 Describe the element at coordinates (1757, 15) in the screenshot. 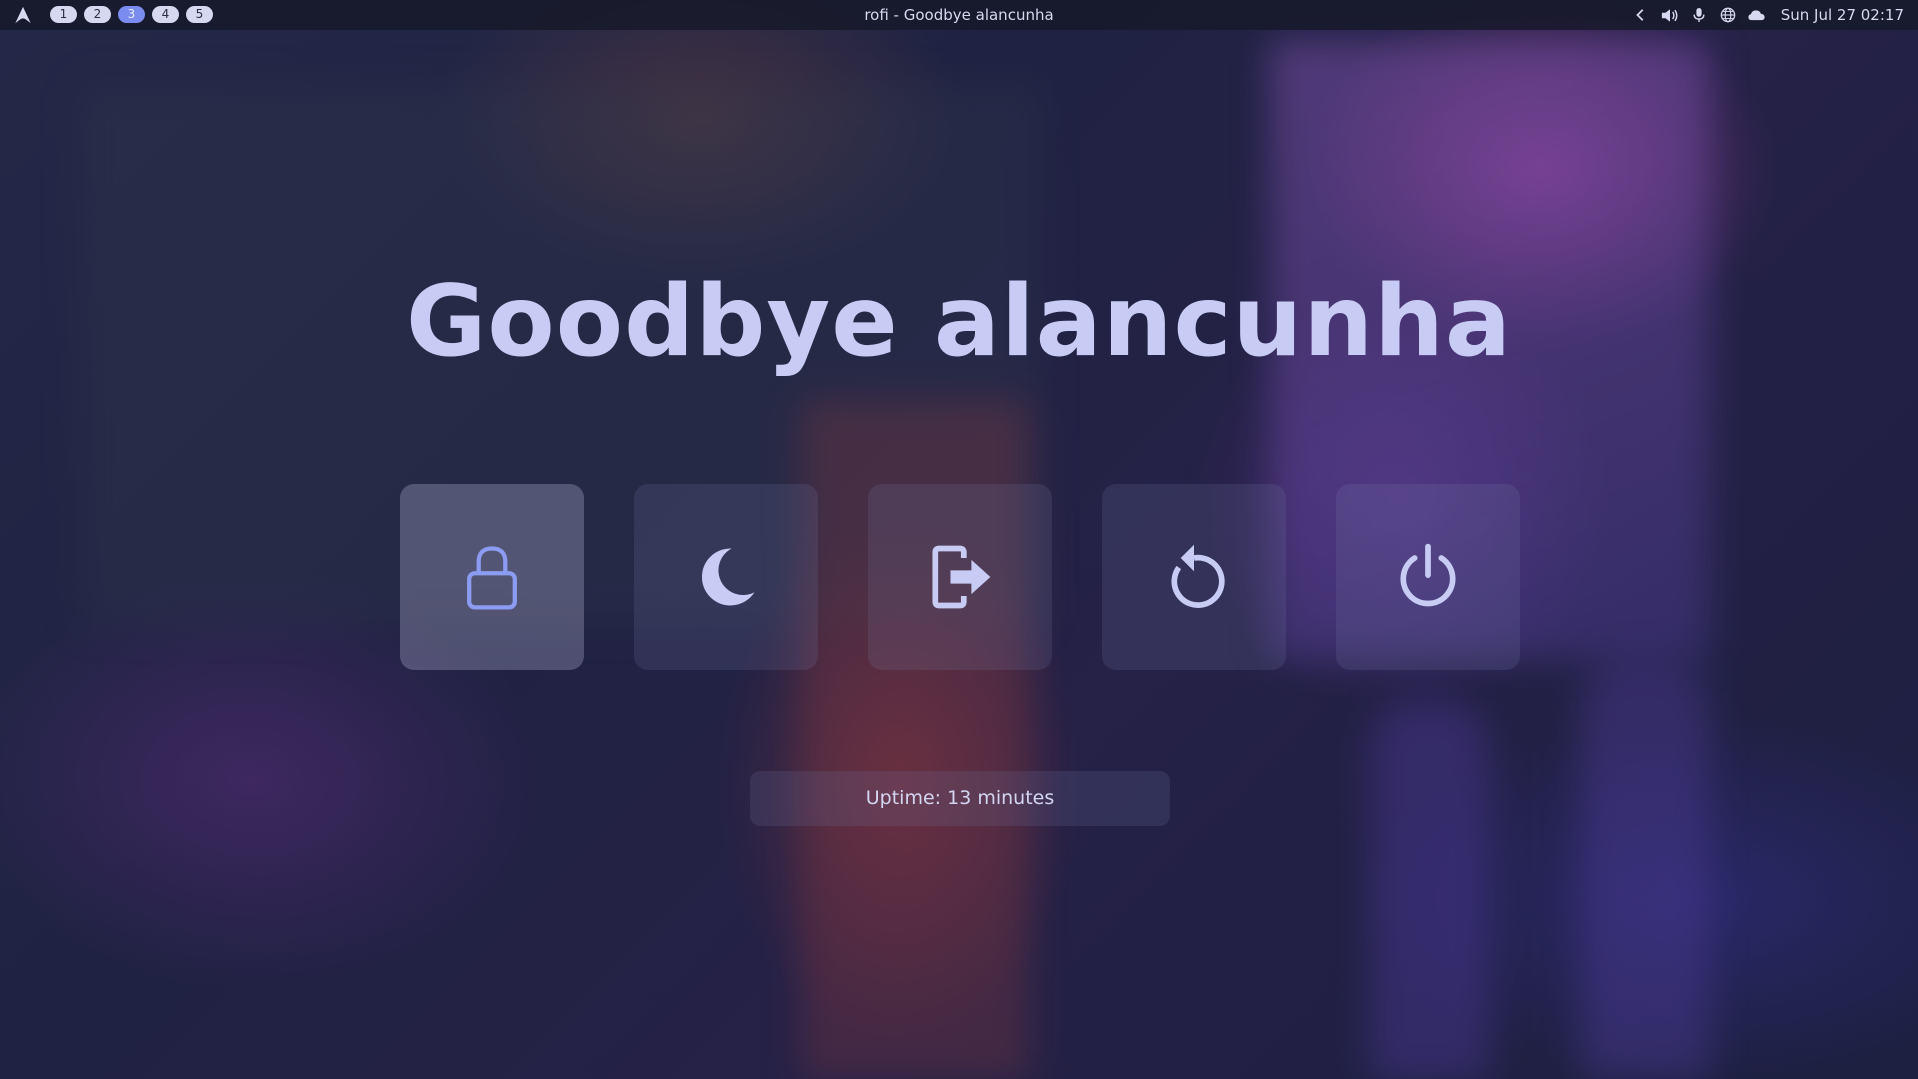

I see `cloud-icon` at that location.